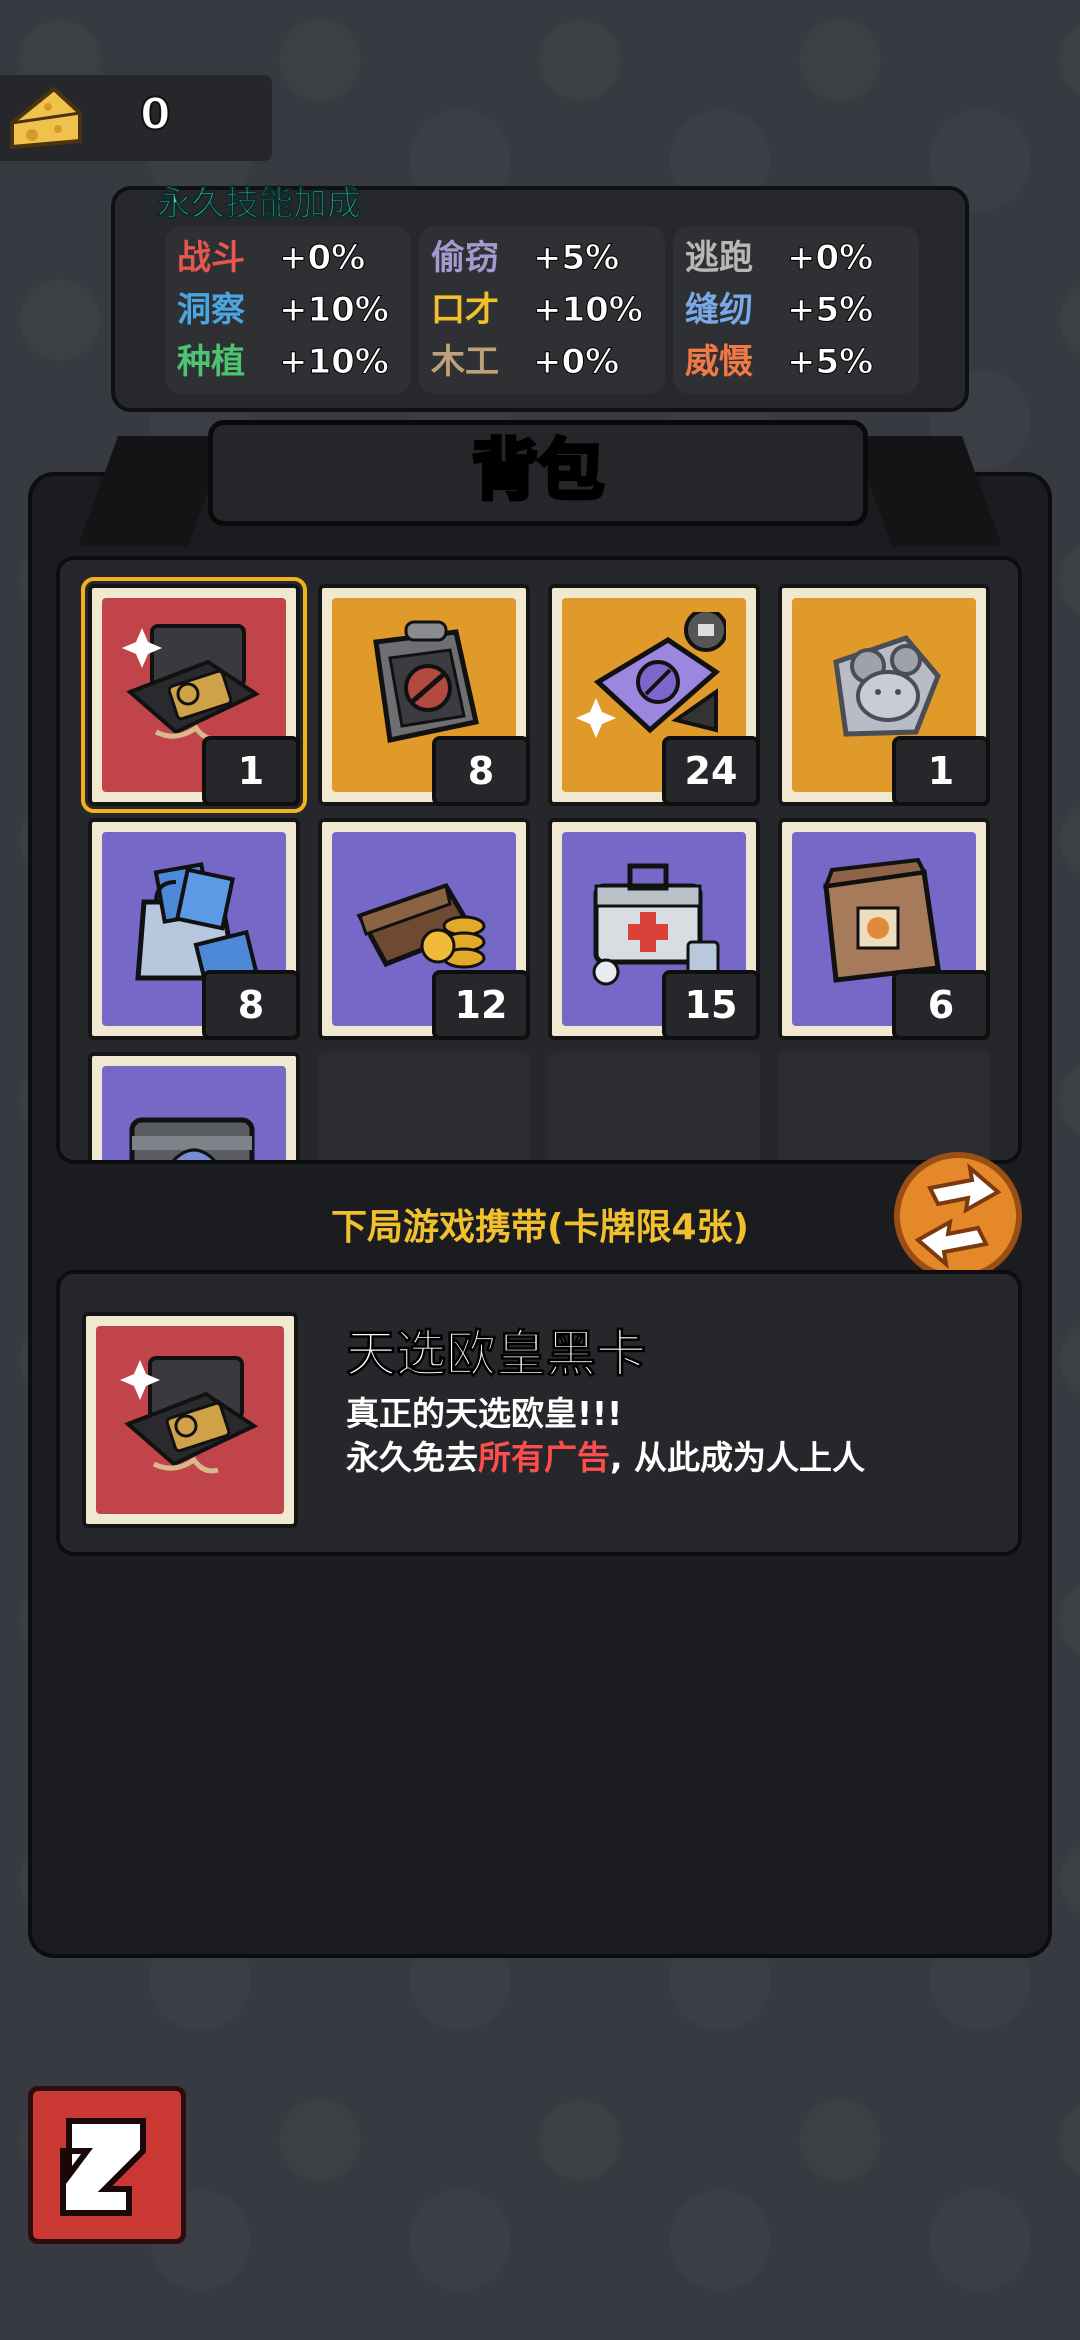  Describe the element at coordinates (103, 2167) in the screenshot. I see `back-arrow-icon` at that location.